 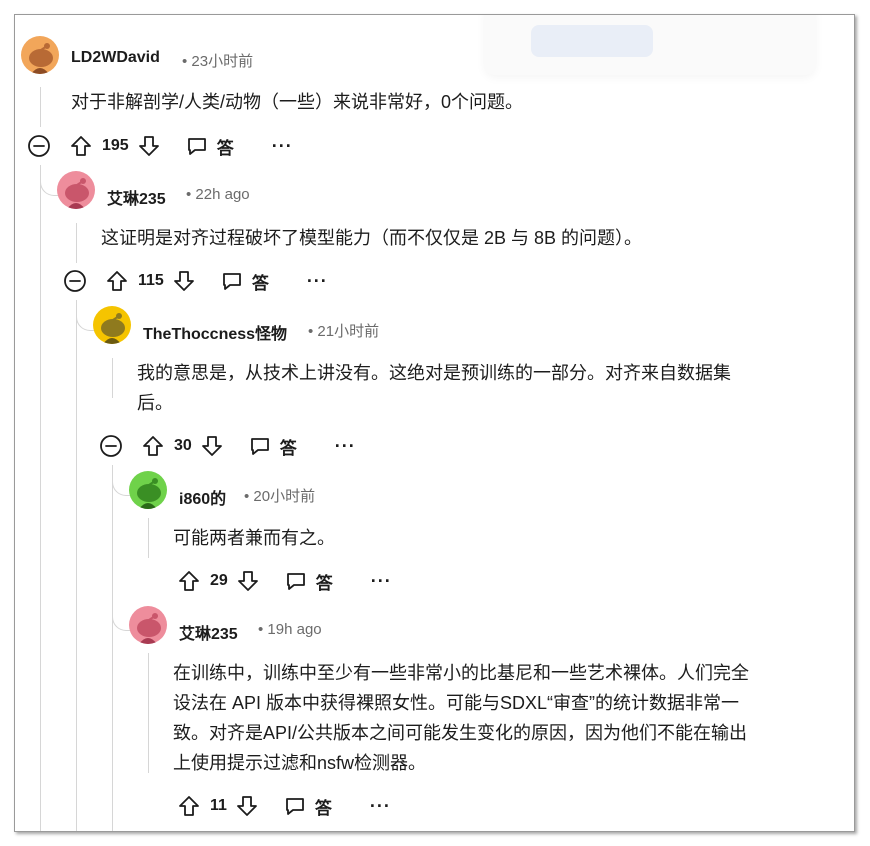 I want to click on background-dialog-panel, so click(x=650, y=45).